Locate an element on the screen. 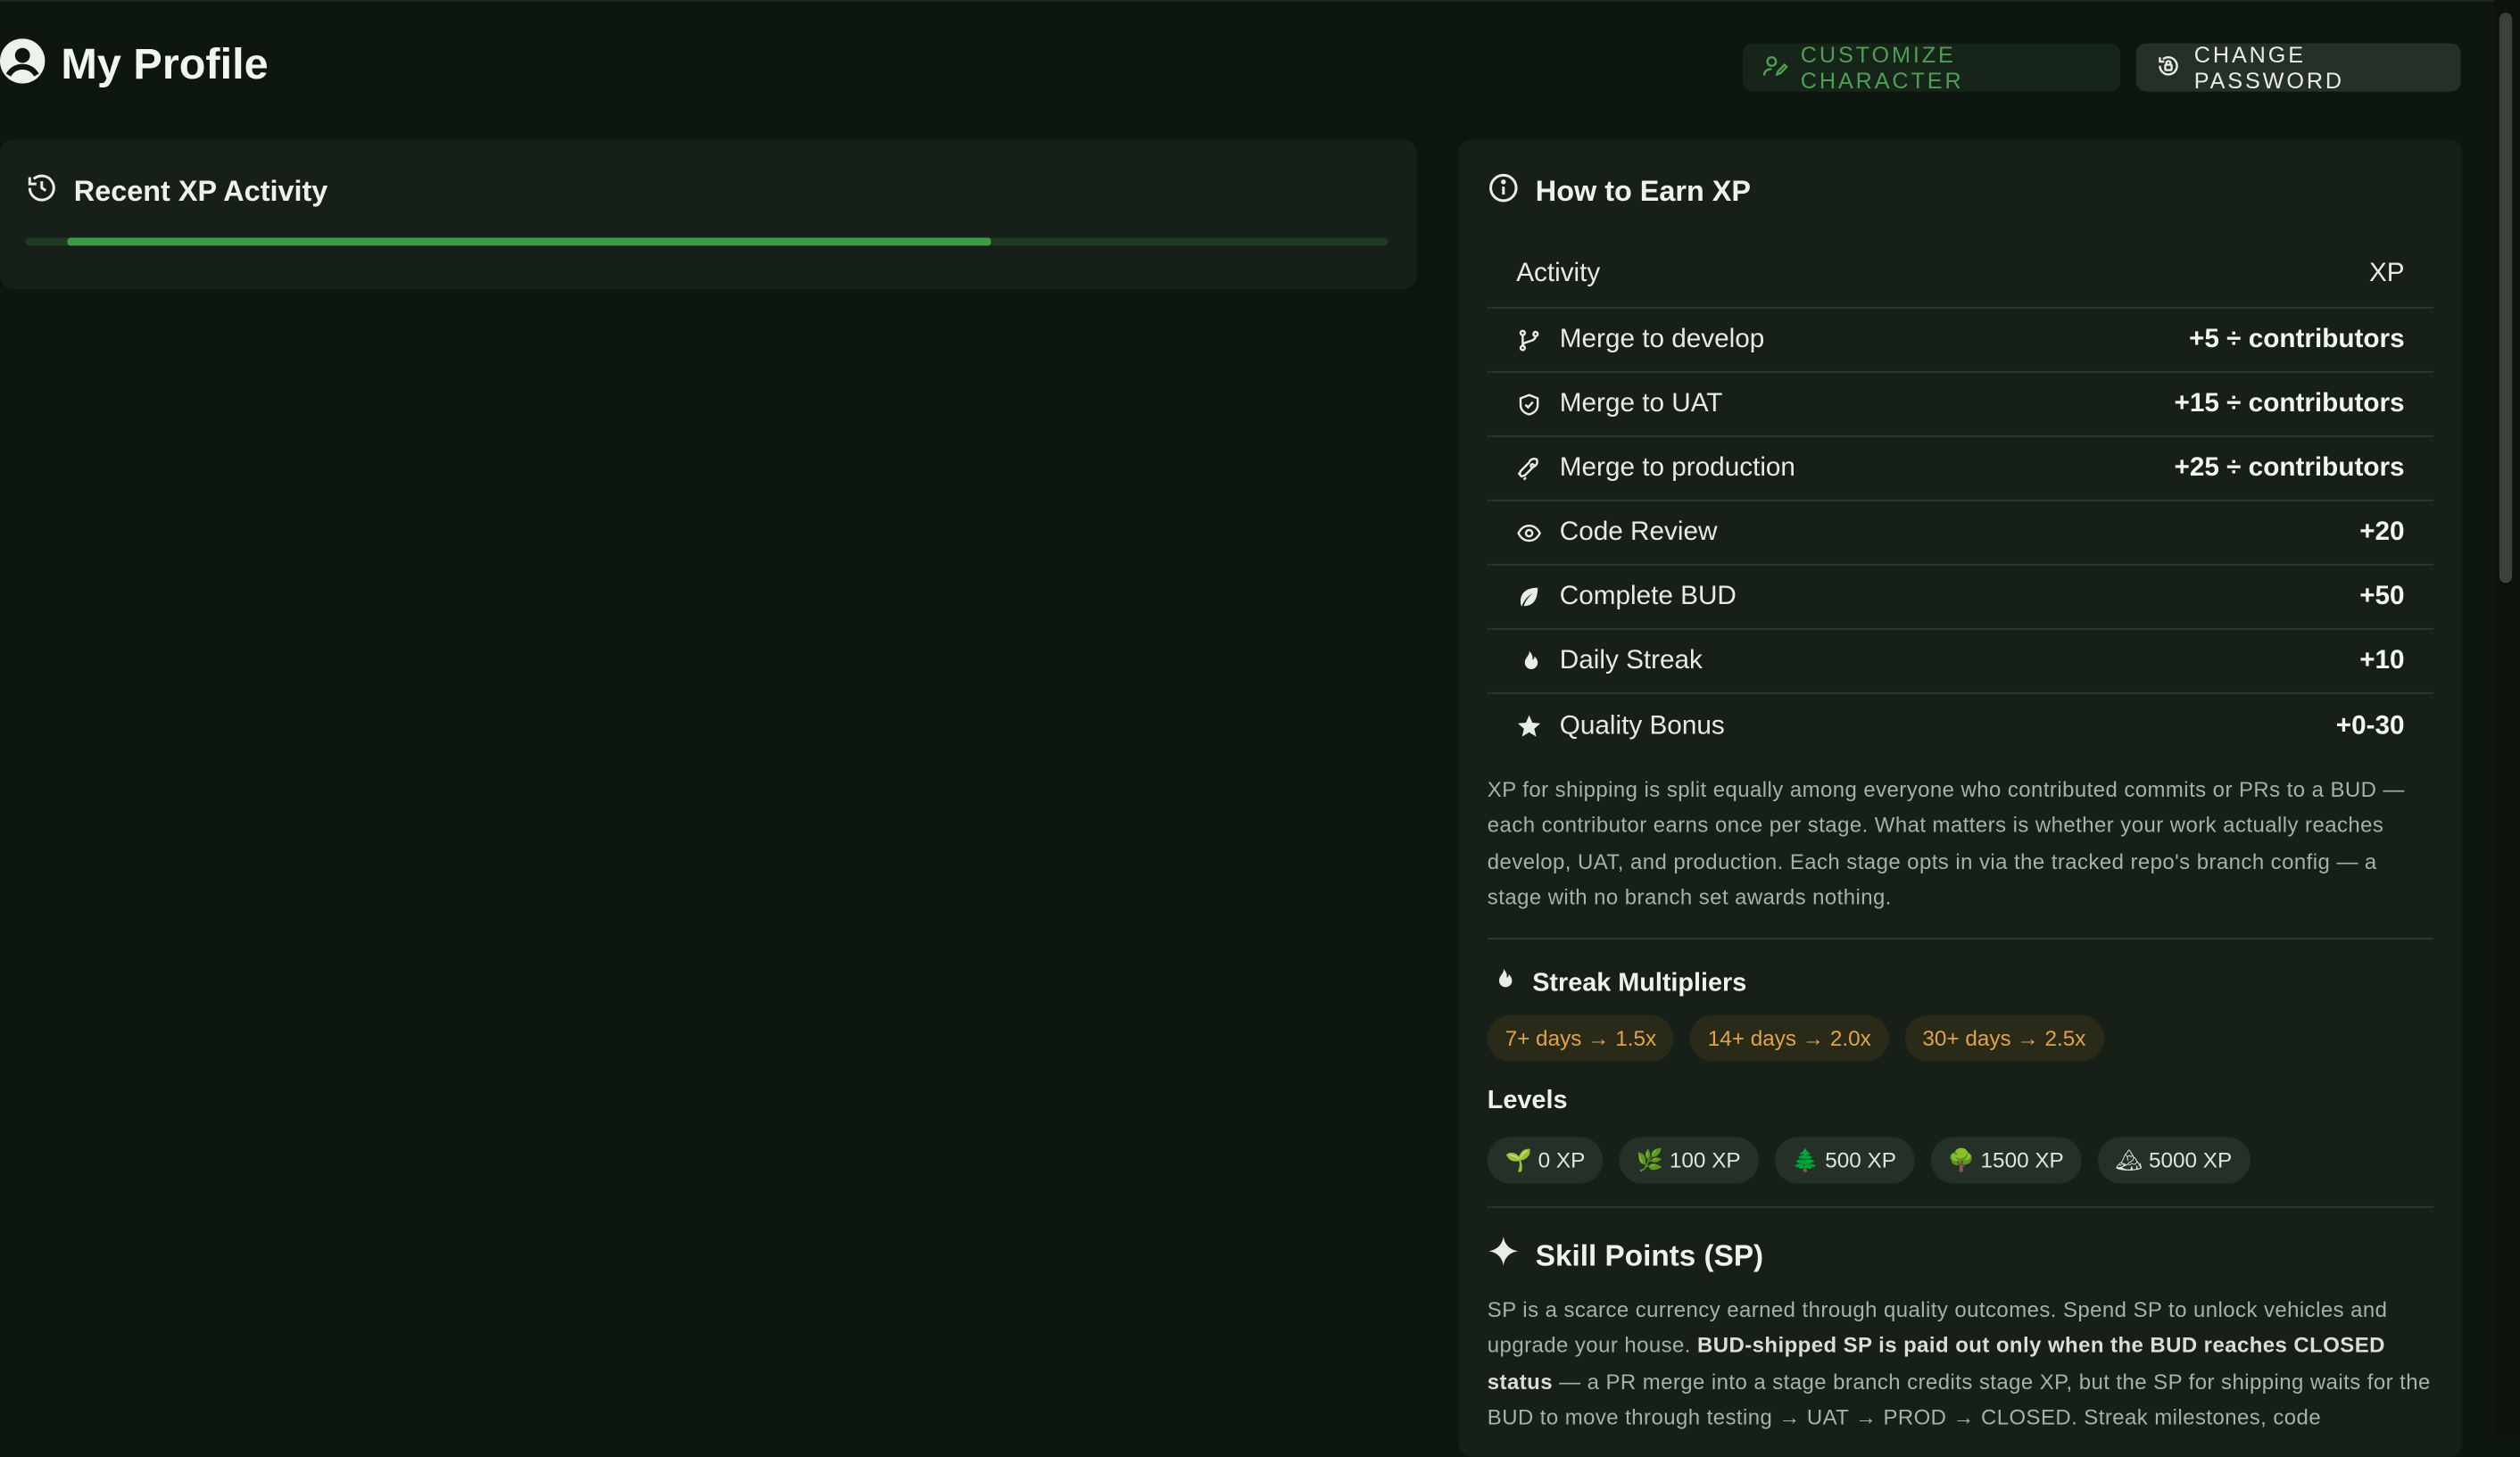 The height and width of the screenshot is (1457, 2520). shield-check-icon is located at coordinates (1530, 404).